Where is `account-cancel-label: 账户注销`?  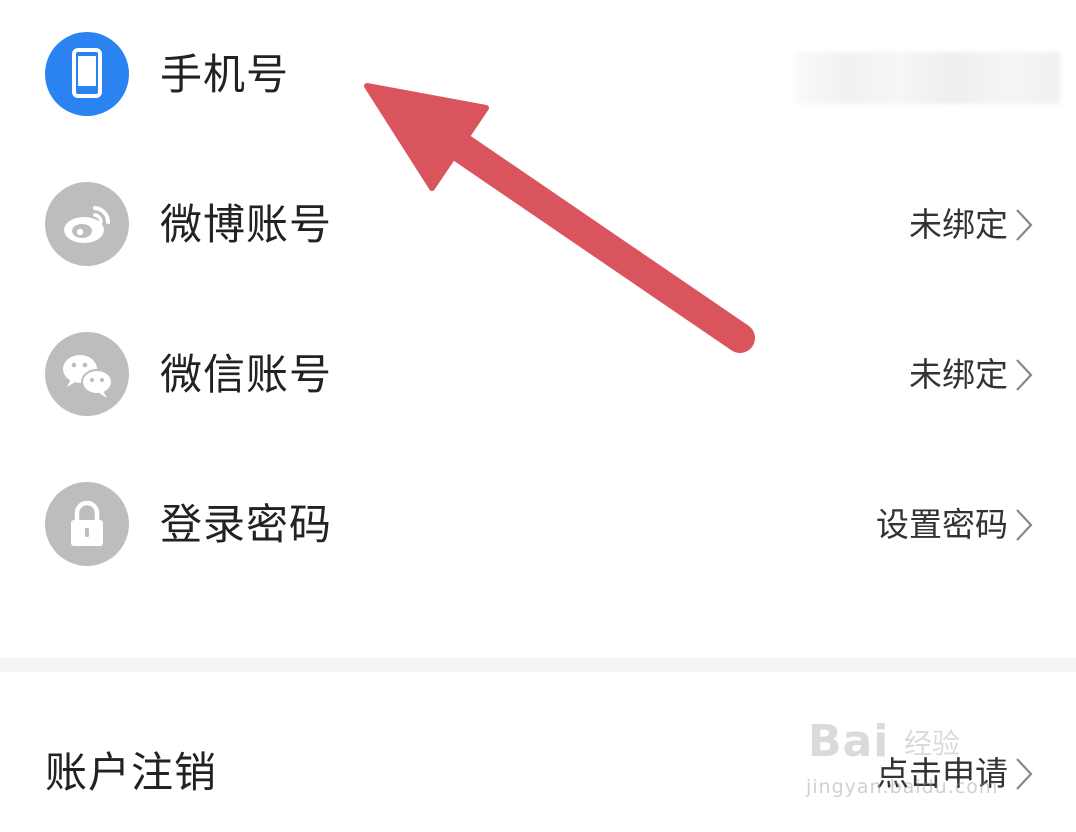
account-cancel-label: 账户注销 is located at coordinates (131, 772).